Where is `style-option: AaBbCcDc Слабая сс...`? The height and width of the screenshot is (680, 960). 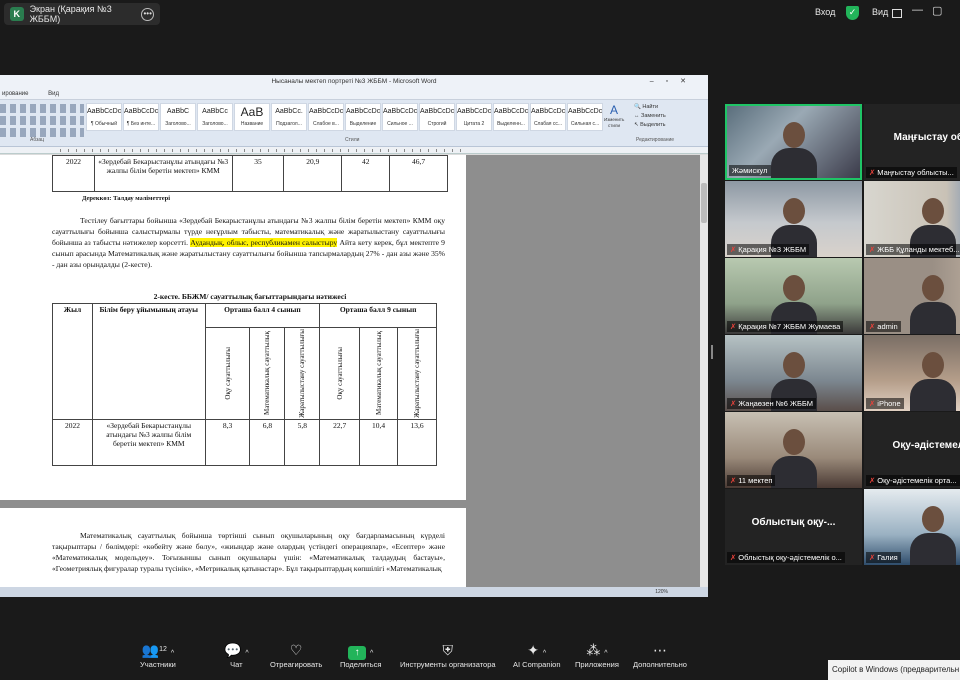
style-option: AaBbCcDc Слабая сс... is located at coordinates (548, 117).